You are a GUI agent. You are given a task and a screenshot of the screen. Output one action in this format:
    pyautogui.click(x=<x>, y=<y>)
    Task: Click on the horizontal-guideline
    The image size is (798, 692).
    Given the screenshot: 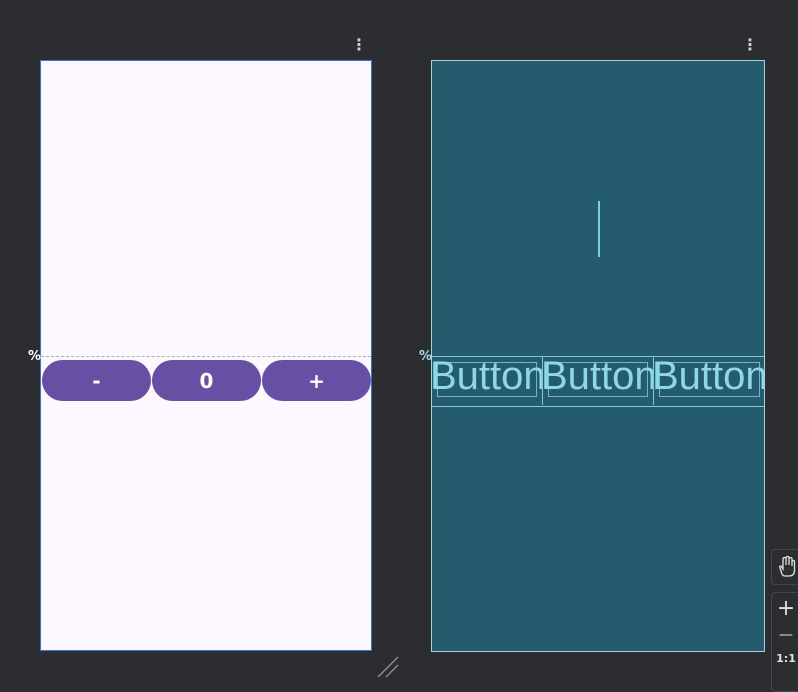 What is the action you would take?
    pyautogui.click(x=206, y=356)
    